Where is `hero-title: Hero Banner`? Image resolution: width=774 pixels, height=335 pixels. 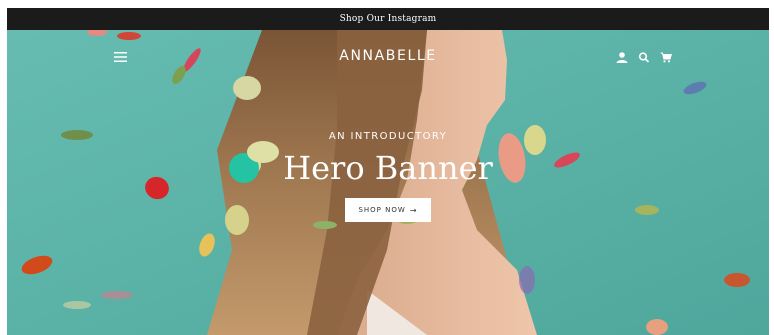 hero-title: Hero Banner is located at coordinates (388, 168).